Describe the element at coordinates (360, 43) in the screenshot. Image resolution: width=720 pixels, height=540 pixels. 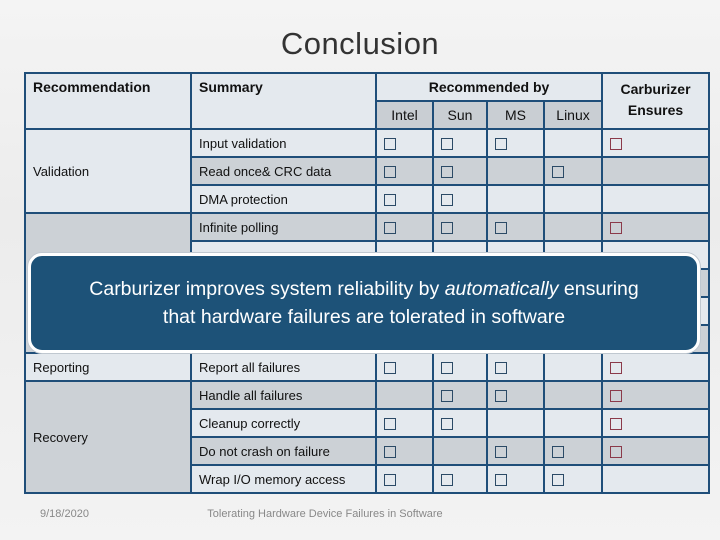
I see `slide-title: Conclusion` at that location.